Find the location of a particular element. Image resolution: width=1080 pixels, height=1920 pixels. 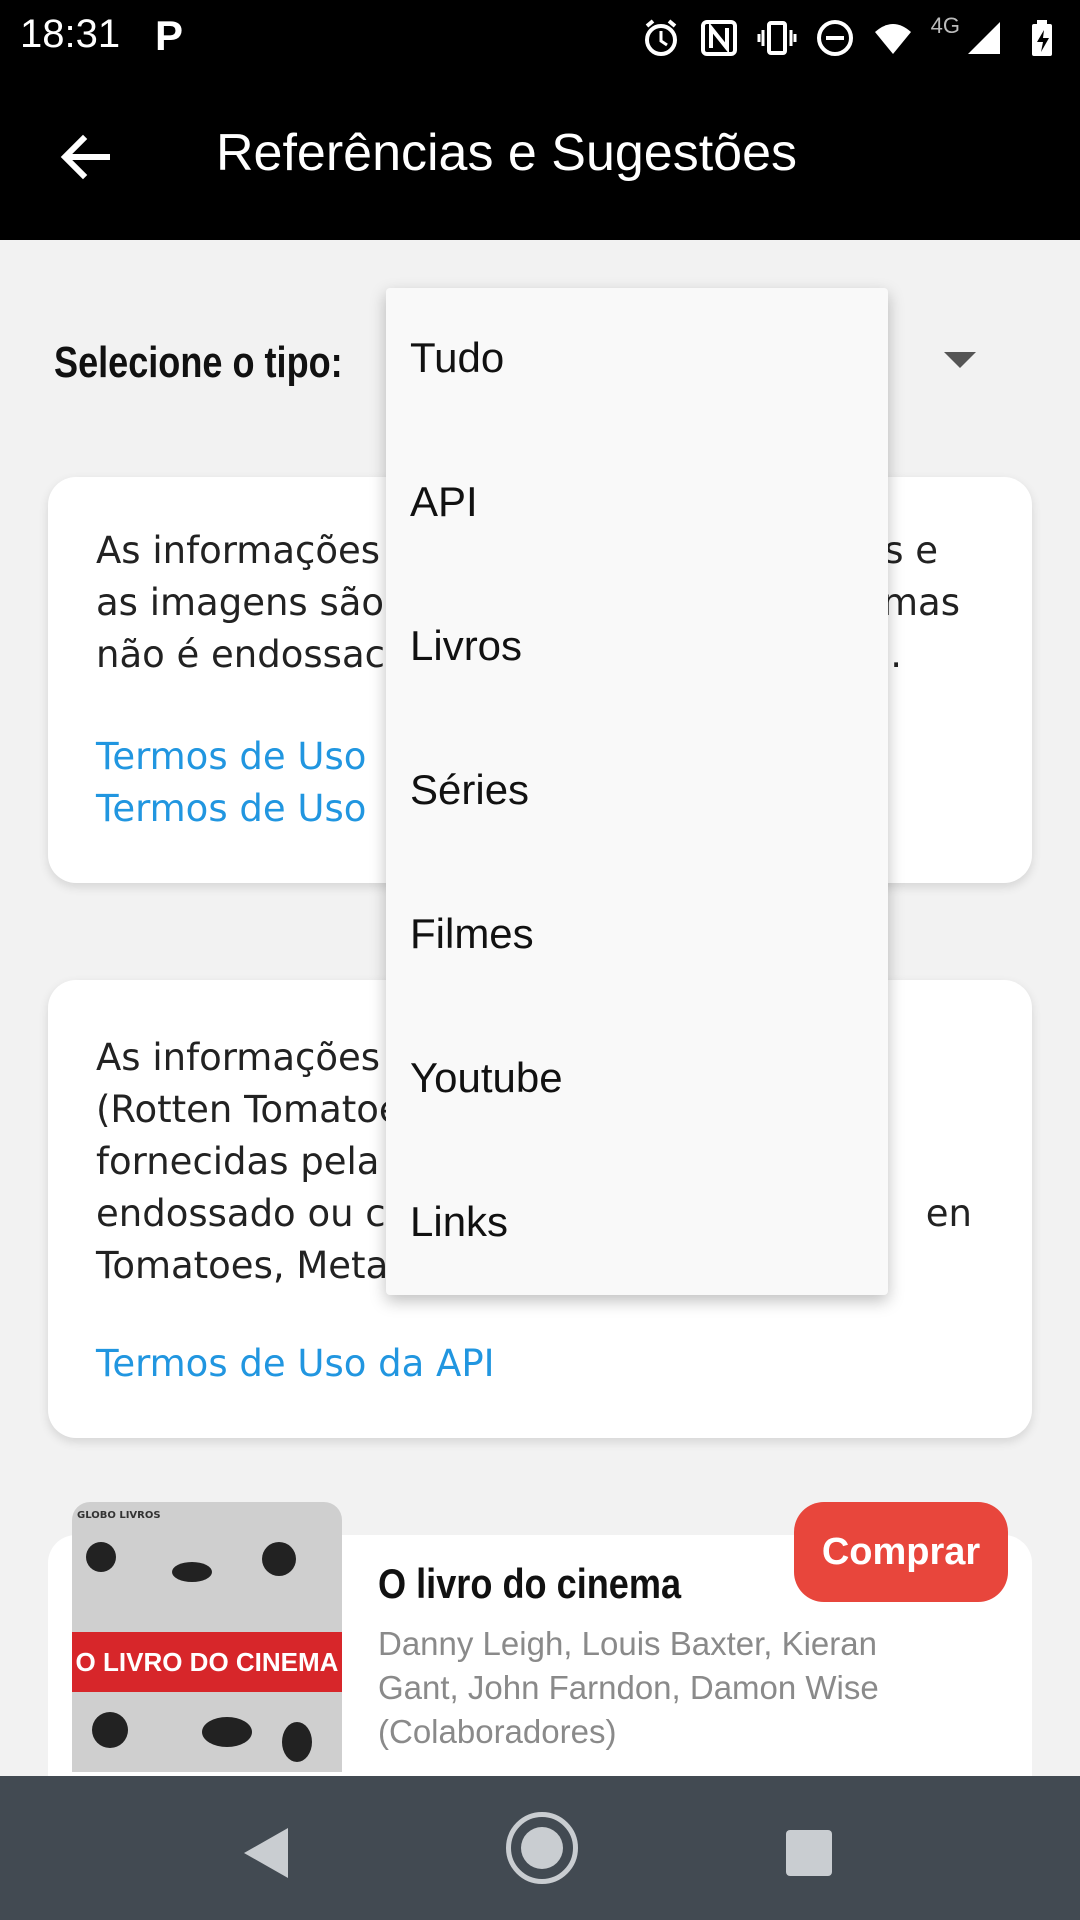

page-title: Referências e Sugestões is located at coordinates (507, 153).